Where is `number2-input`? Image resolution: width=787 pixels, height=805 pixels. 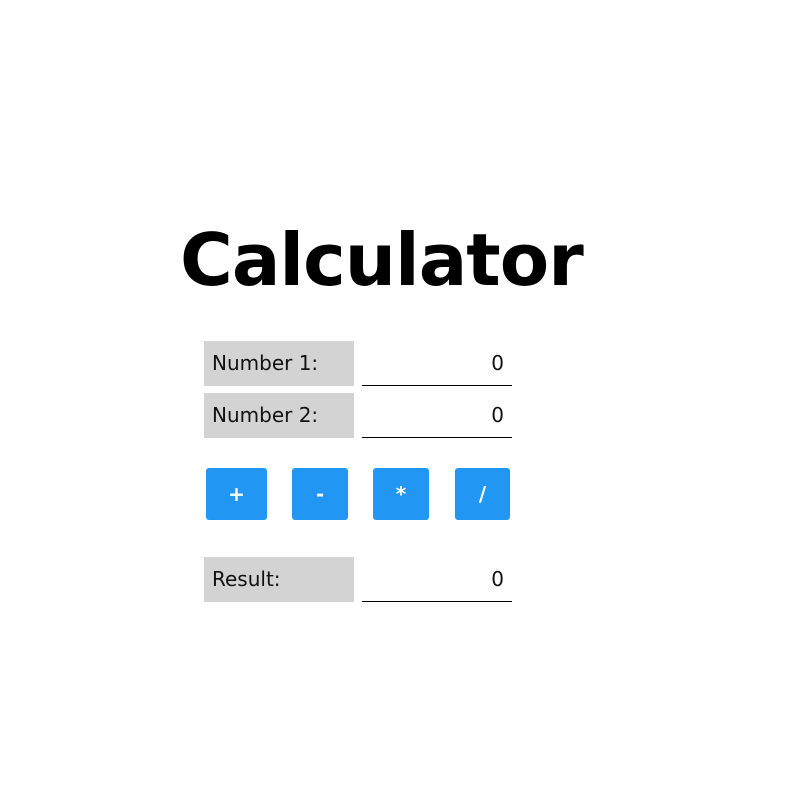
number2-input is located at coordinates (437, 415).